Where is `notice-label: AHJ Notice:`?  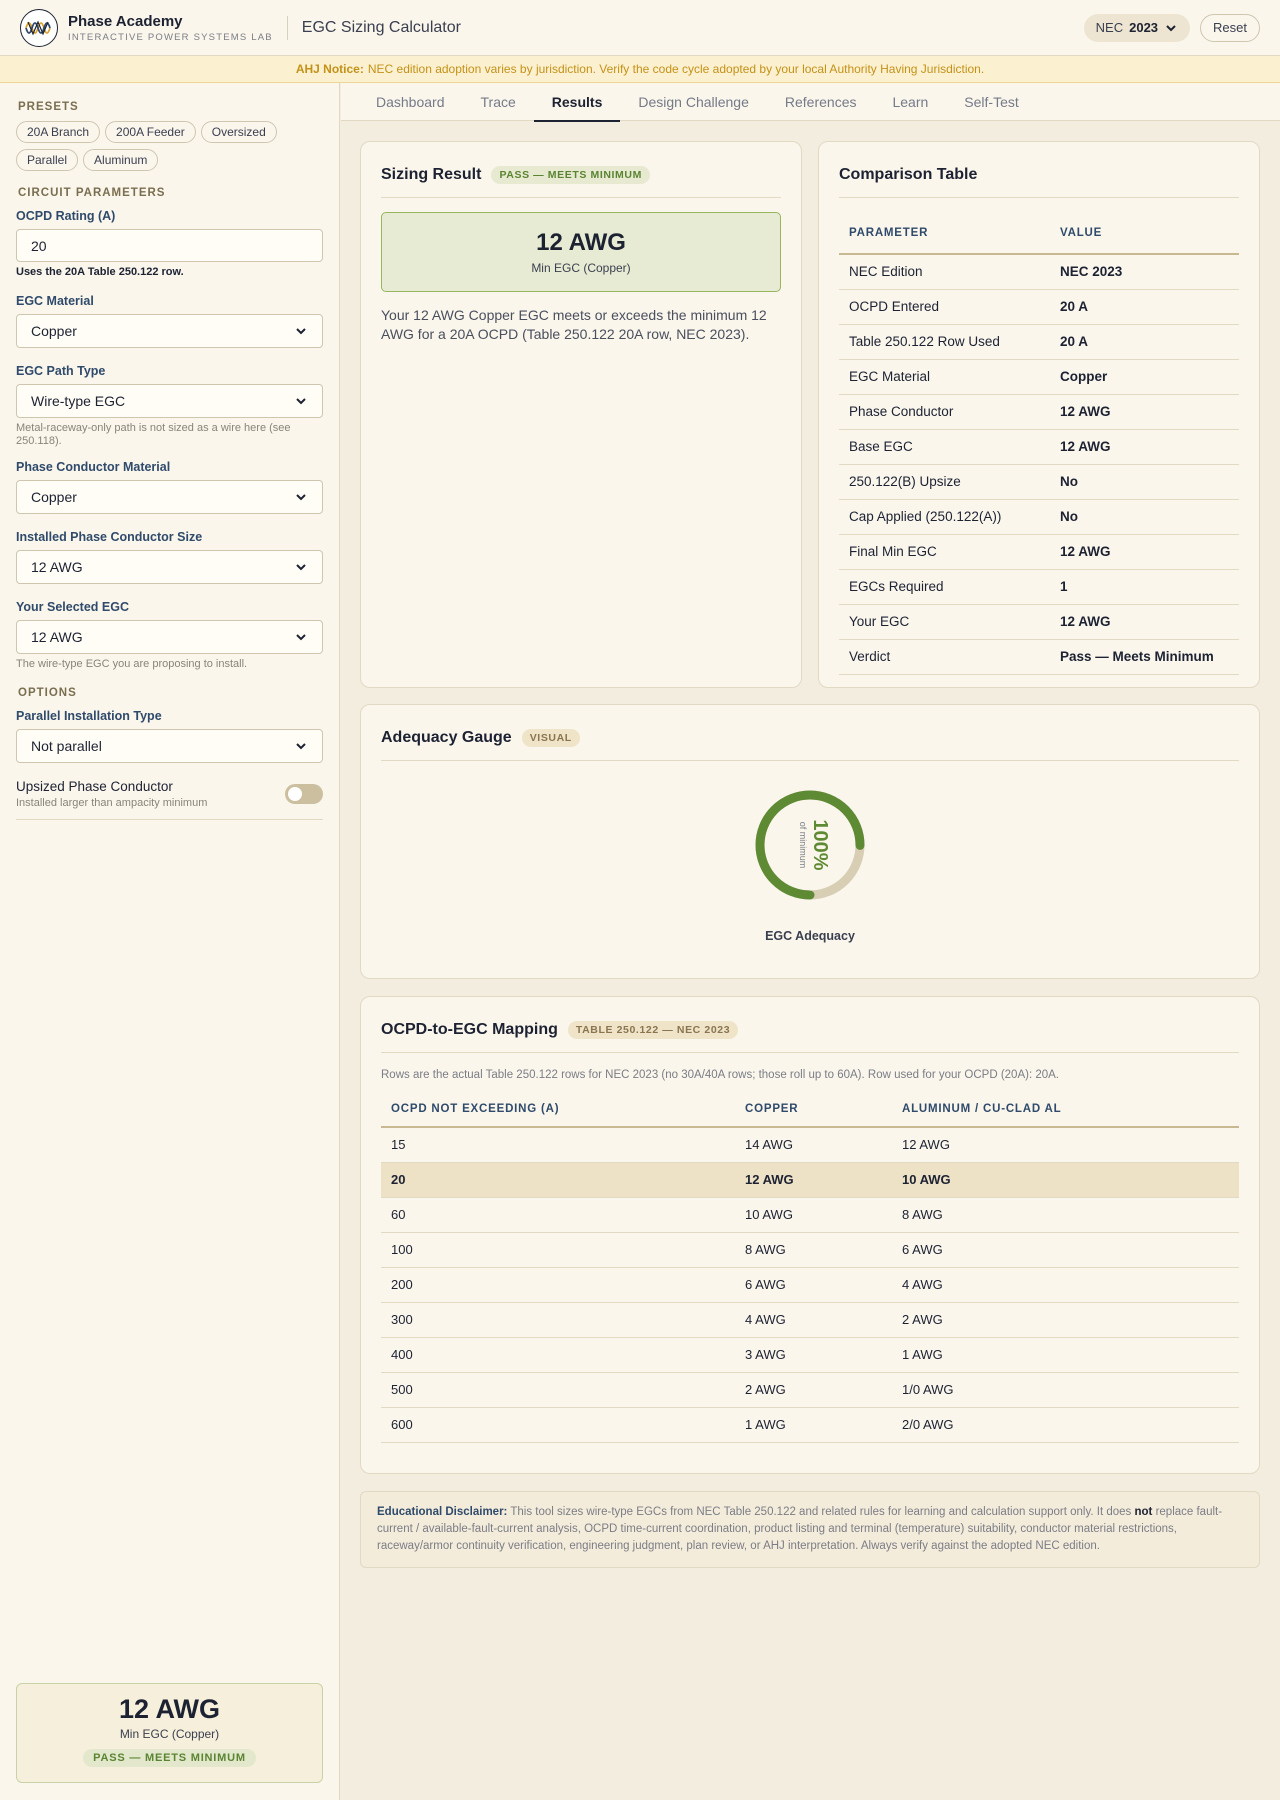 notice-label: AHJ Notice: is located at coordinates (329, 69).